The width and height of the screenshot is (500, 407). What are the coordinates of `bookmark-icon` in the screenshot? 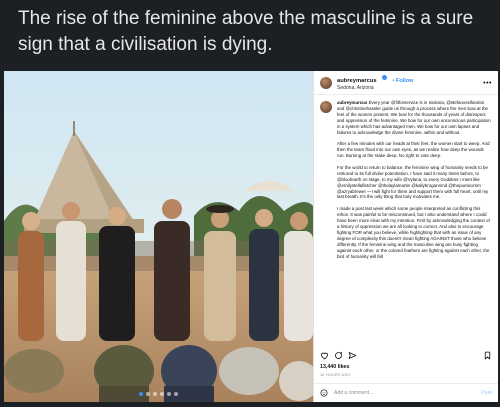 It's located at (487, 355).